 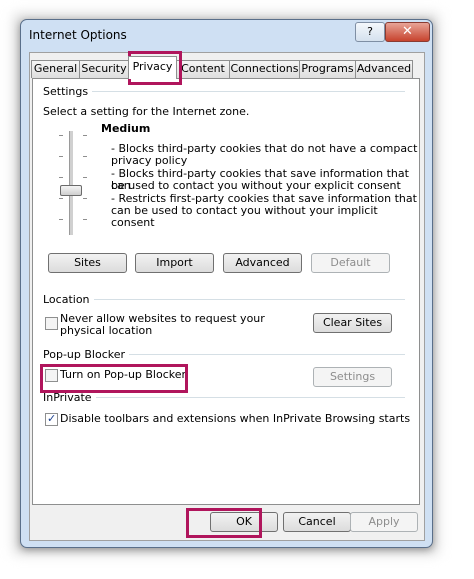 What do you see at coordinates (174, 263) in the screenshot?
I see `import-button: Import` at bounding box center [174, 263].